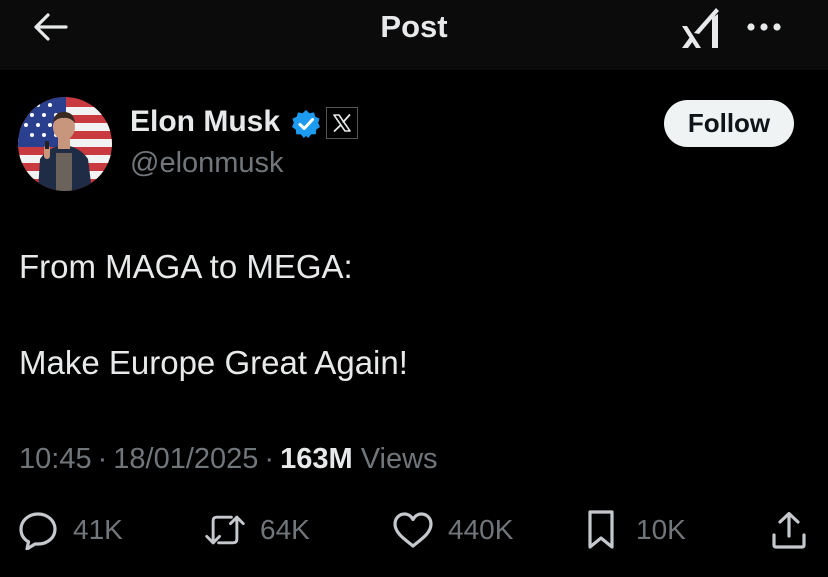 The height and width of the screenshot is (577, 828). Describe the element at coordinates (399, 459) in the screenshot. I see `views-label: Views` at that location.